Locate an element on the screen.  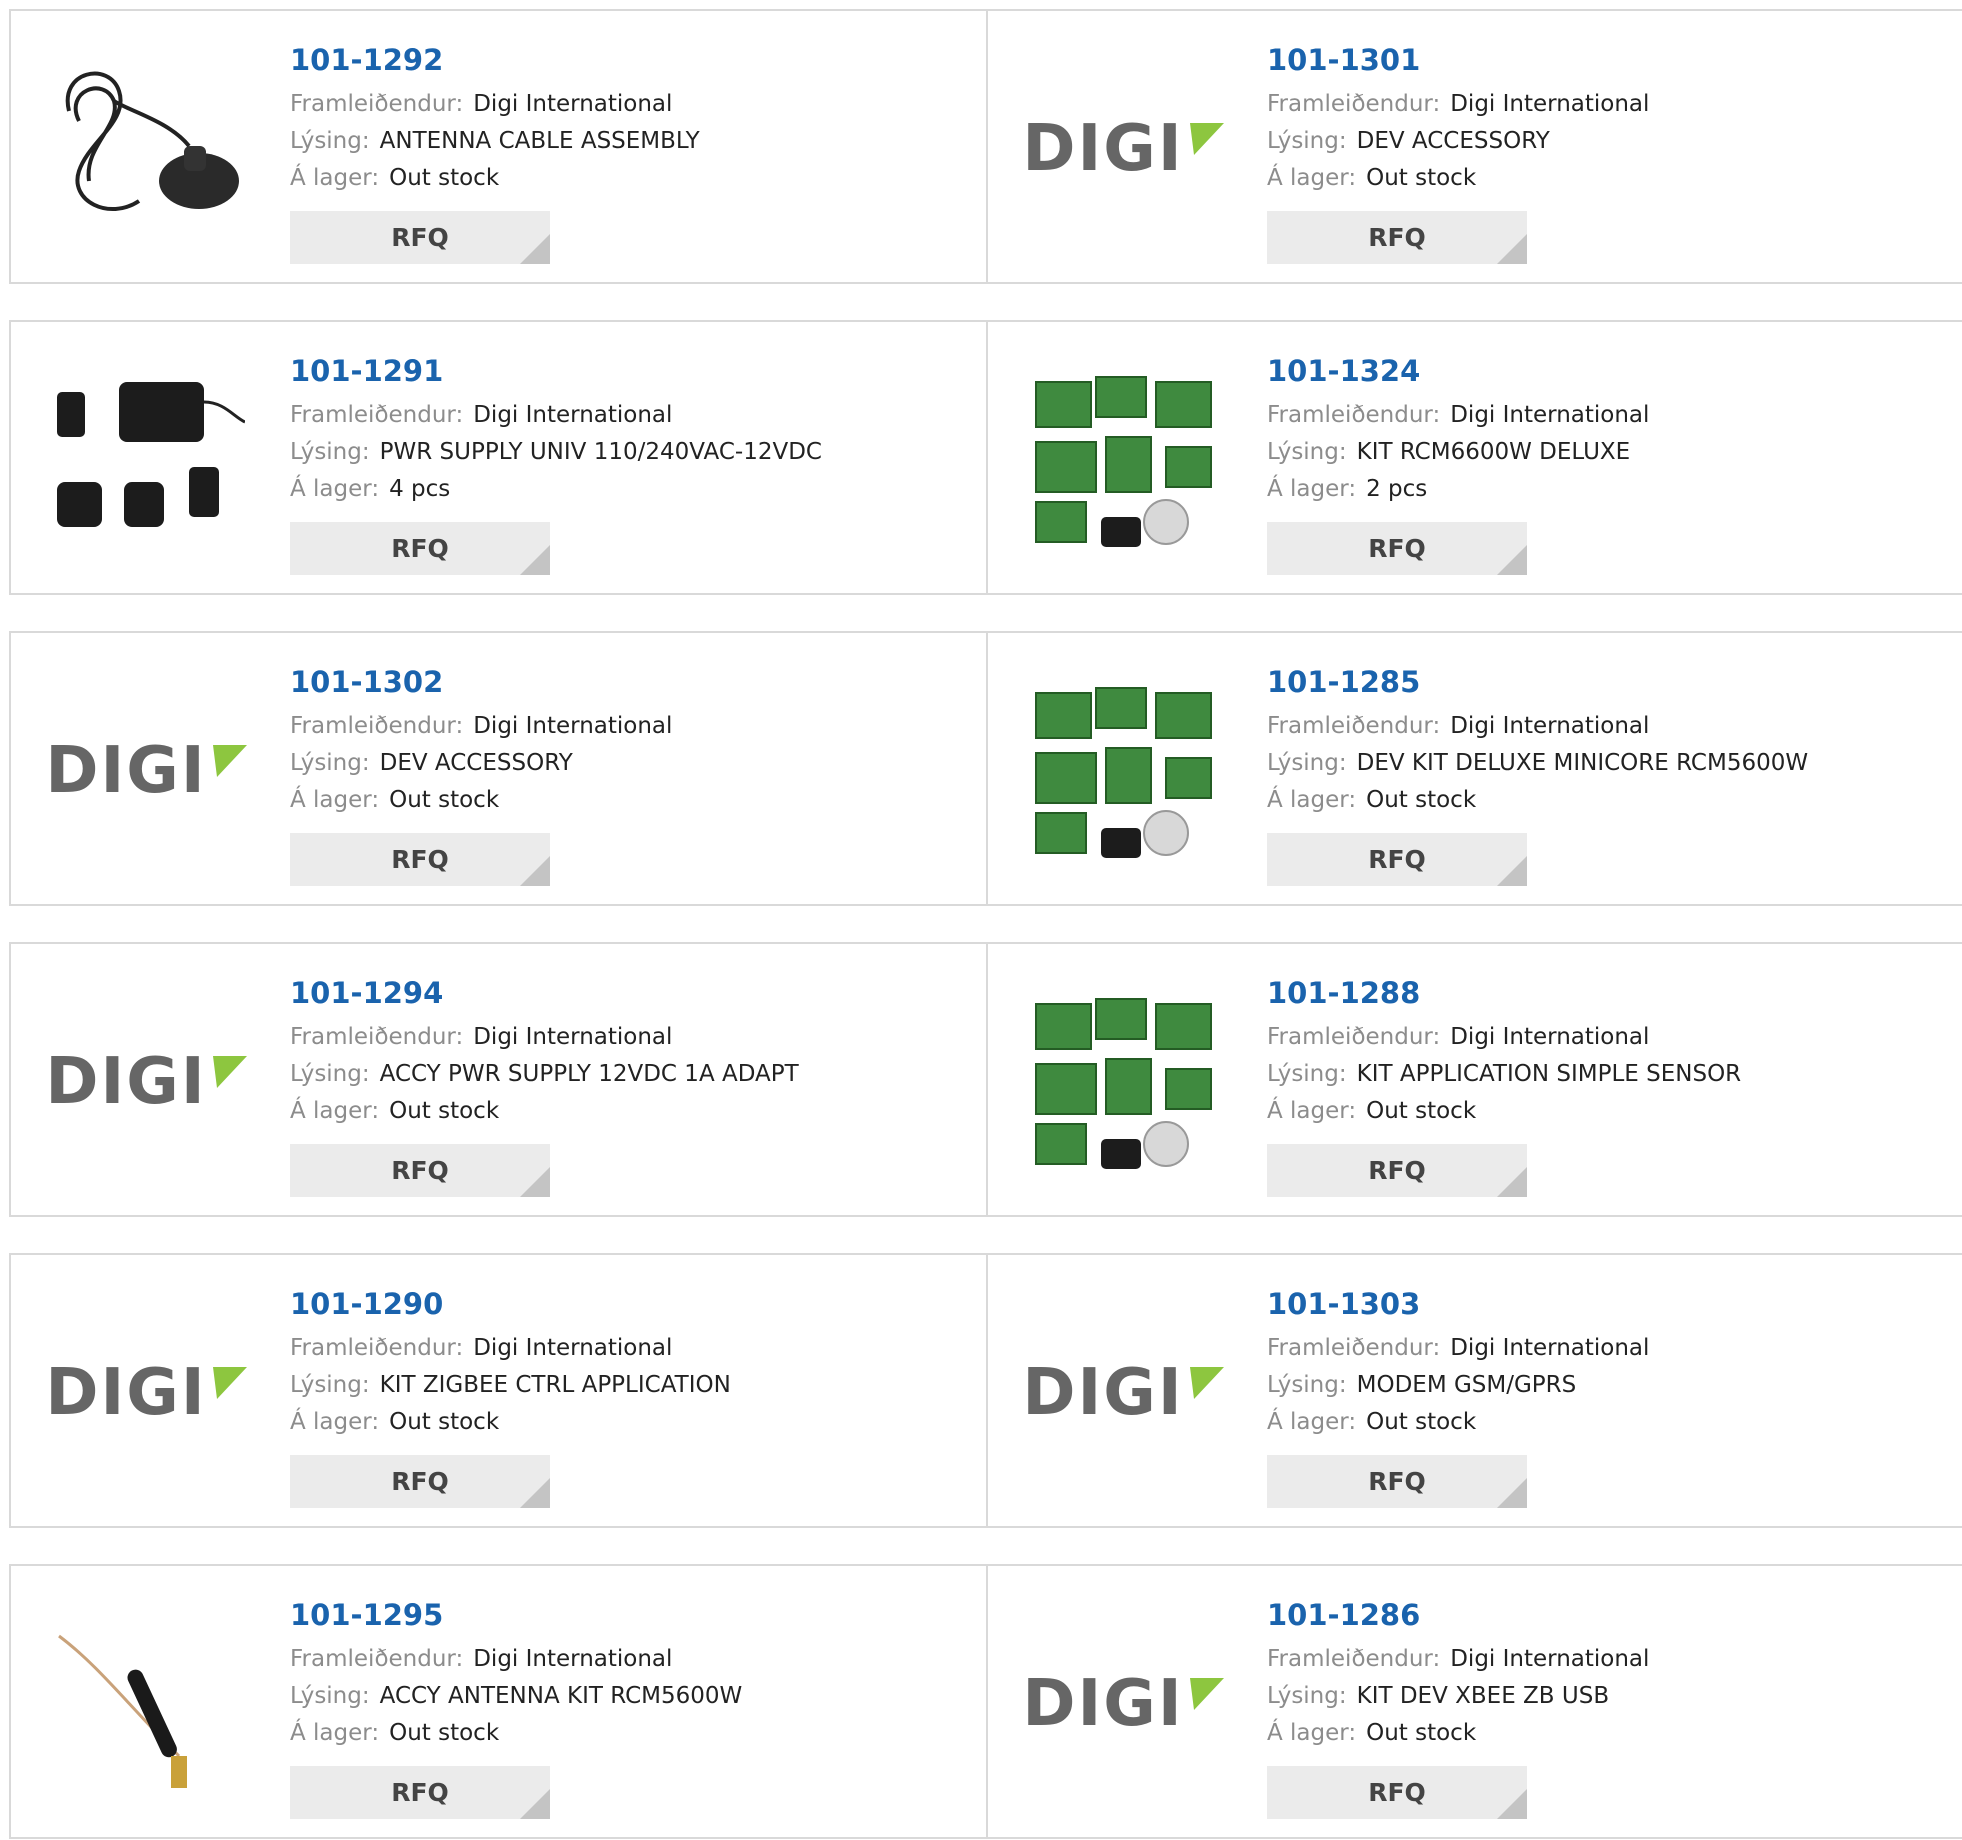
digi-logo-mark-icon is located at coordinates (229, 761).